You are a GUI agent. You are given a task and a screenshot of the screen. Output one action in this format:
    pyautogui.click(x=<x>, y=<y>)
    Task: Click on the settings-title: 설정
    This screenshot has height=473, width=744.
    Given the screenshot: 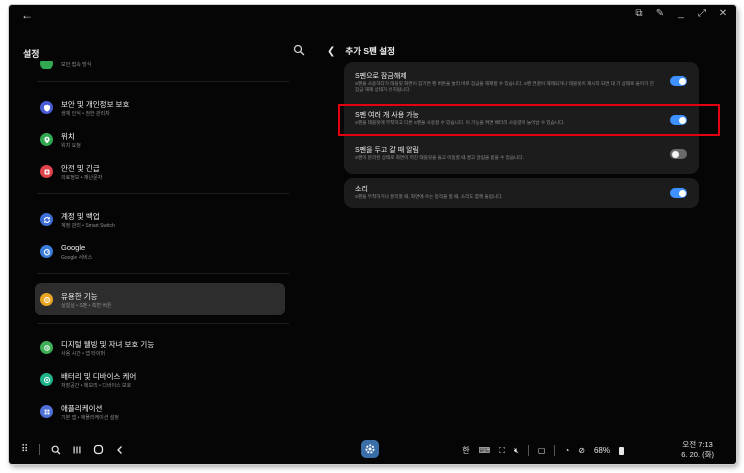 What is the action you would take?
    pyautogui.click(x=31, y=54)
    